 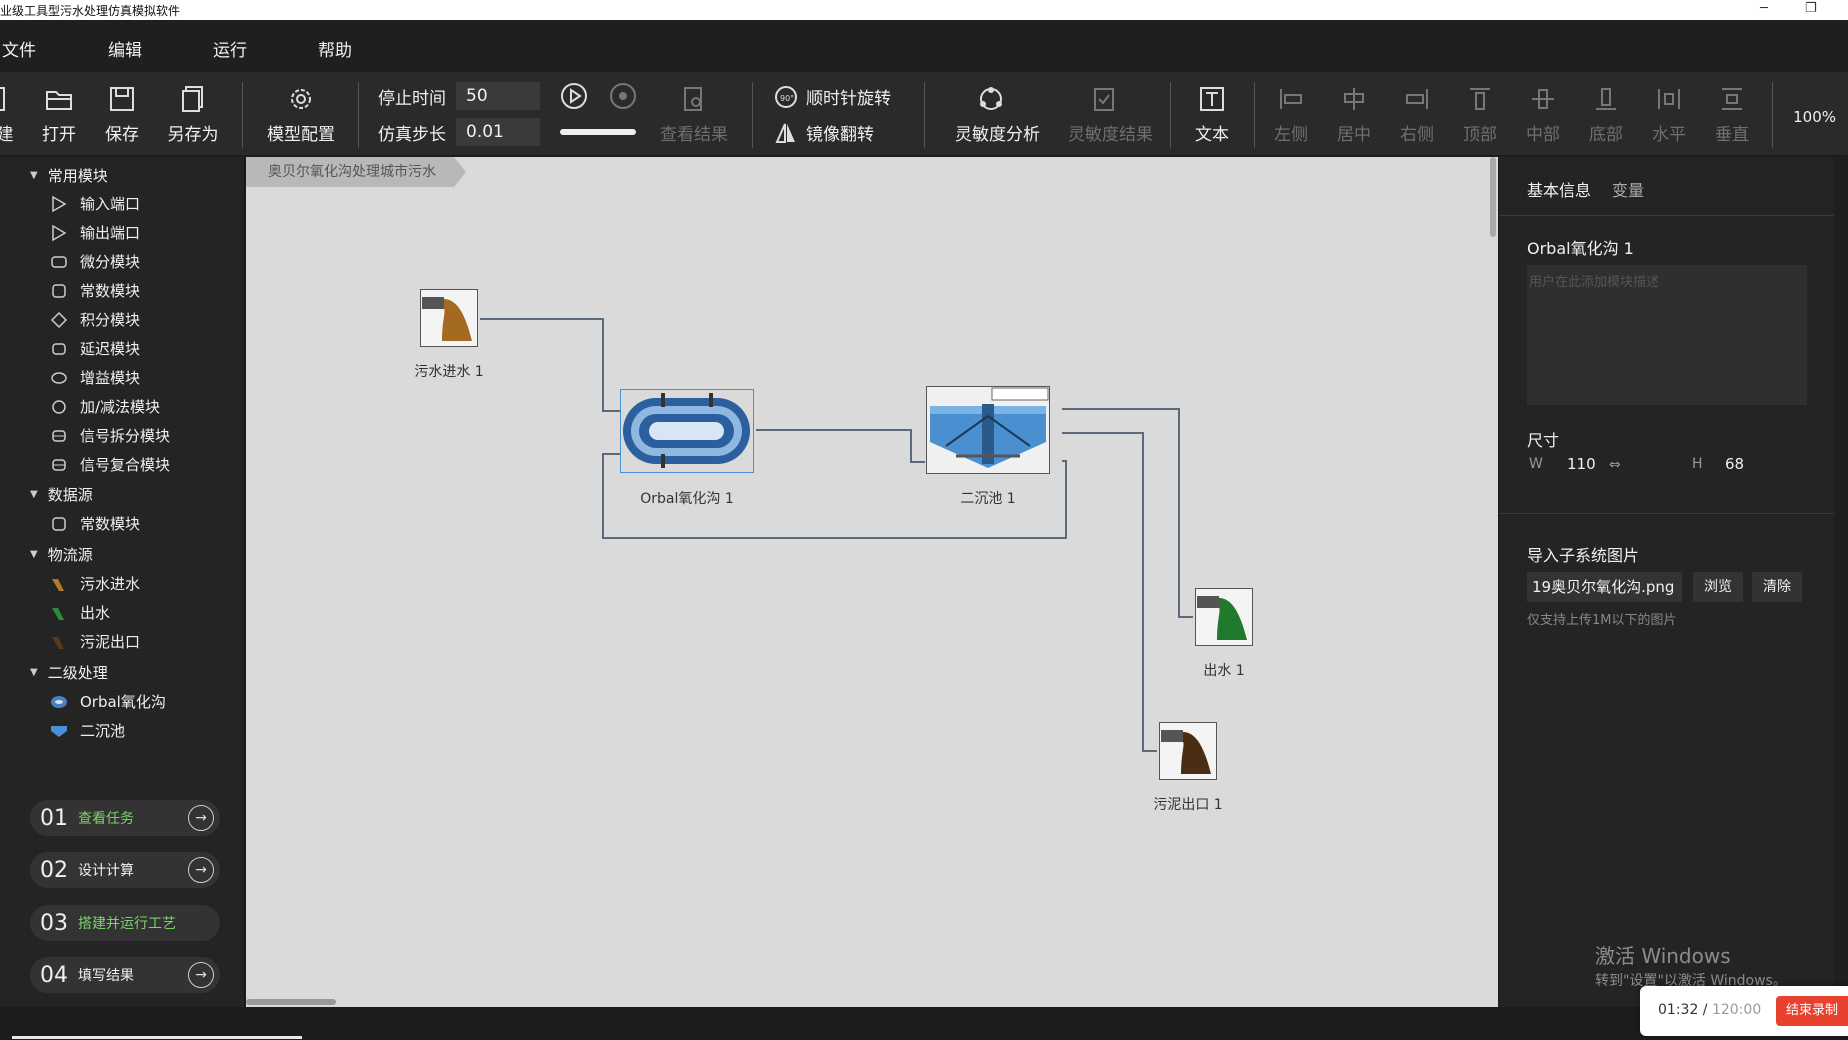 What do you see at coordinates (1110, 115) in the screenshot?
I see `sensitivity-result-button: 灵敏度结果` at bounding box center [1110, 115].